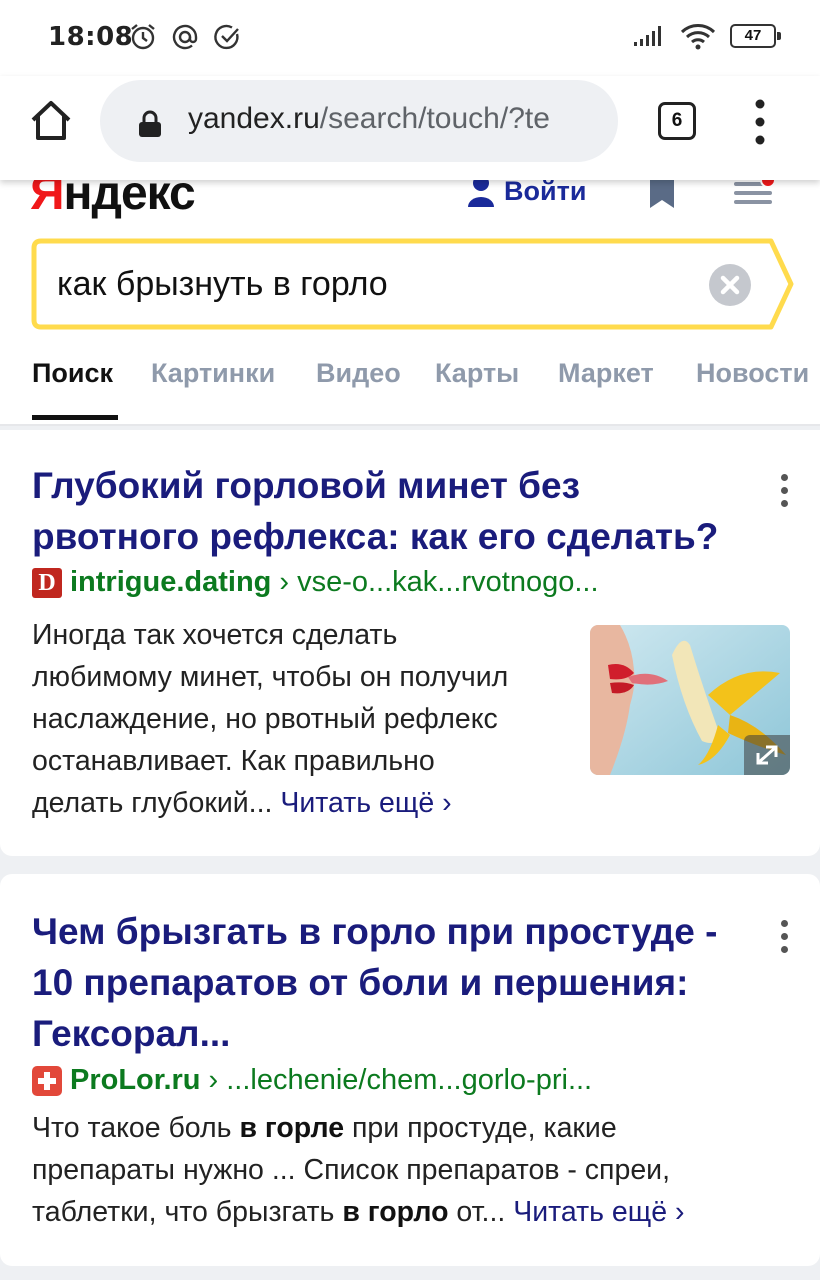  I want to click on bookmark-icon, so click(662, 193).